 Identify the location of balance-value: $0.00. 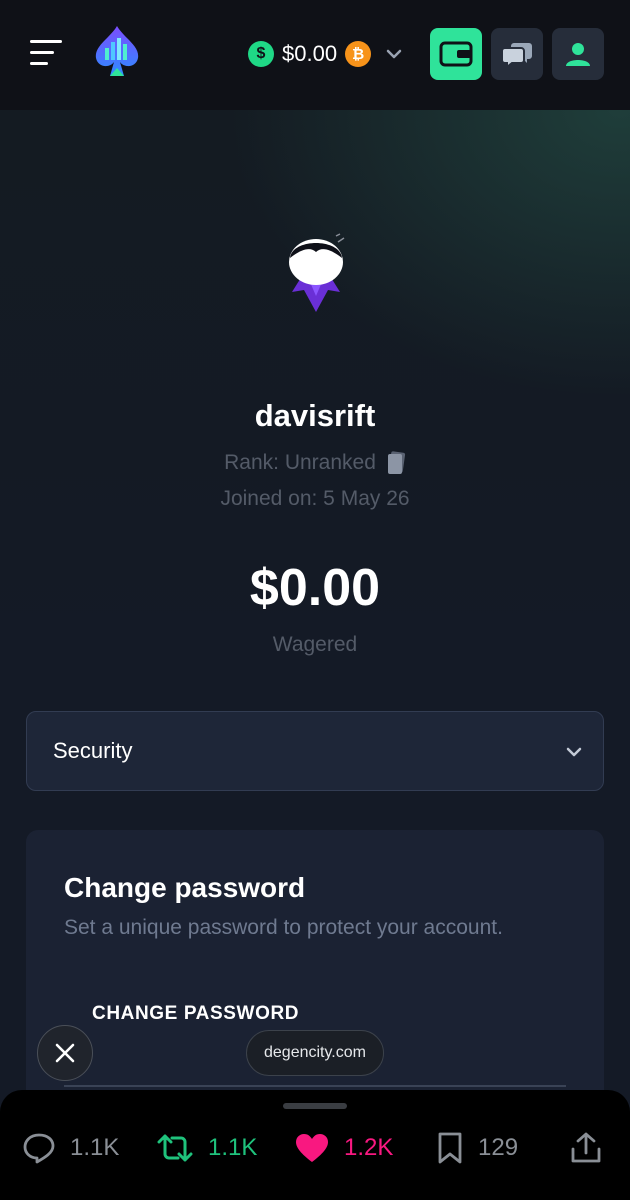
(310, 53).